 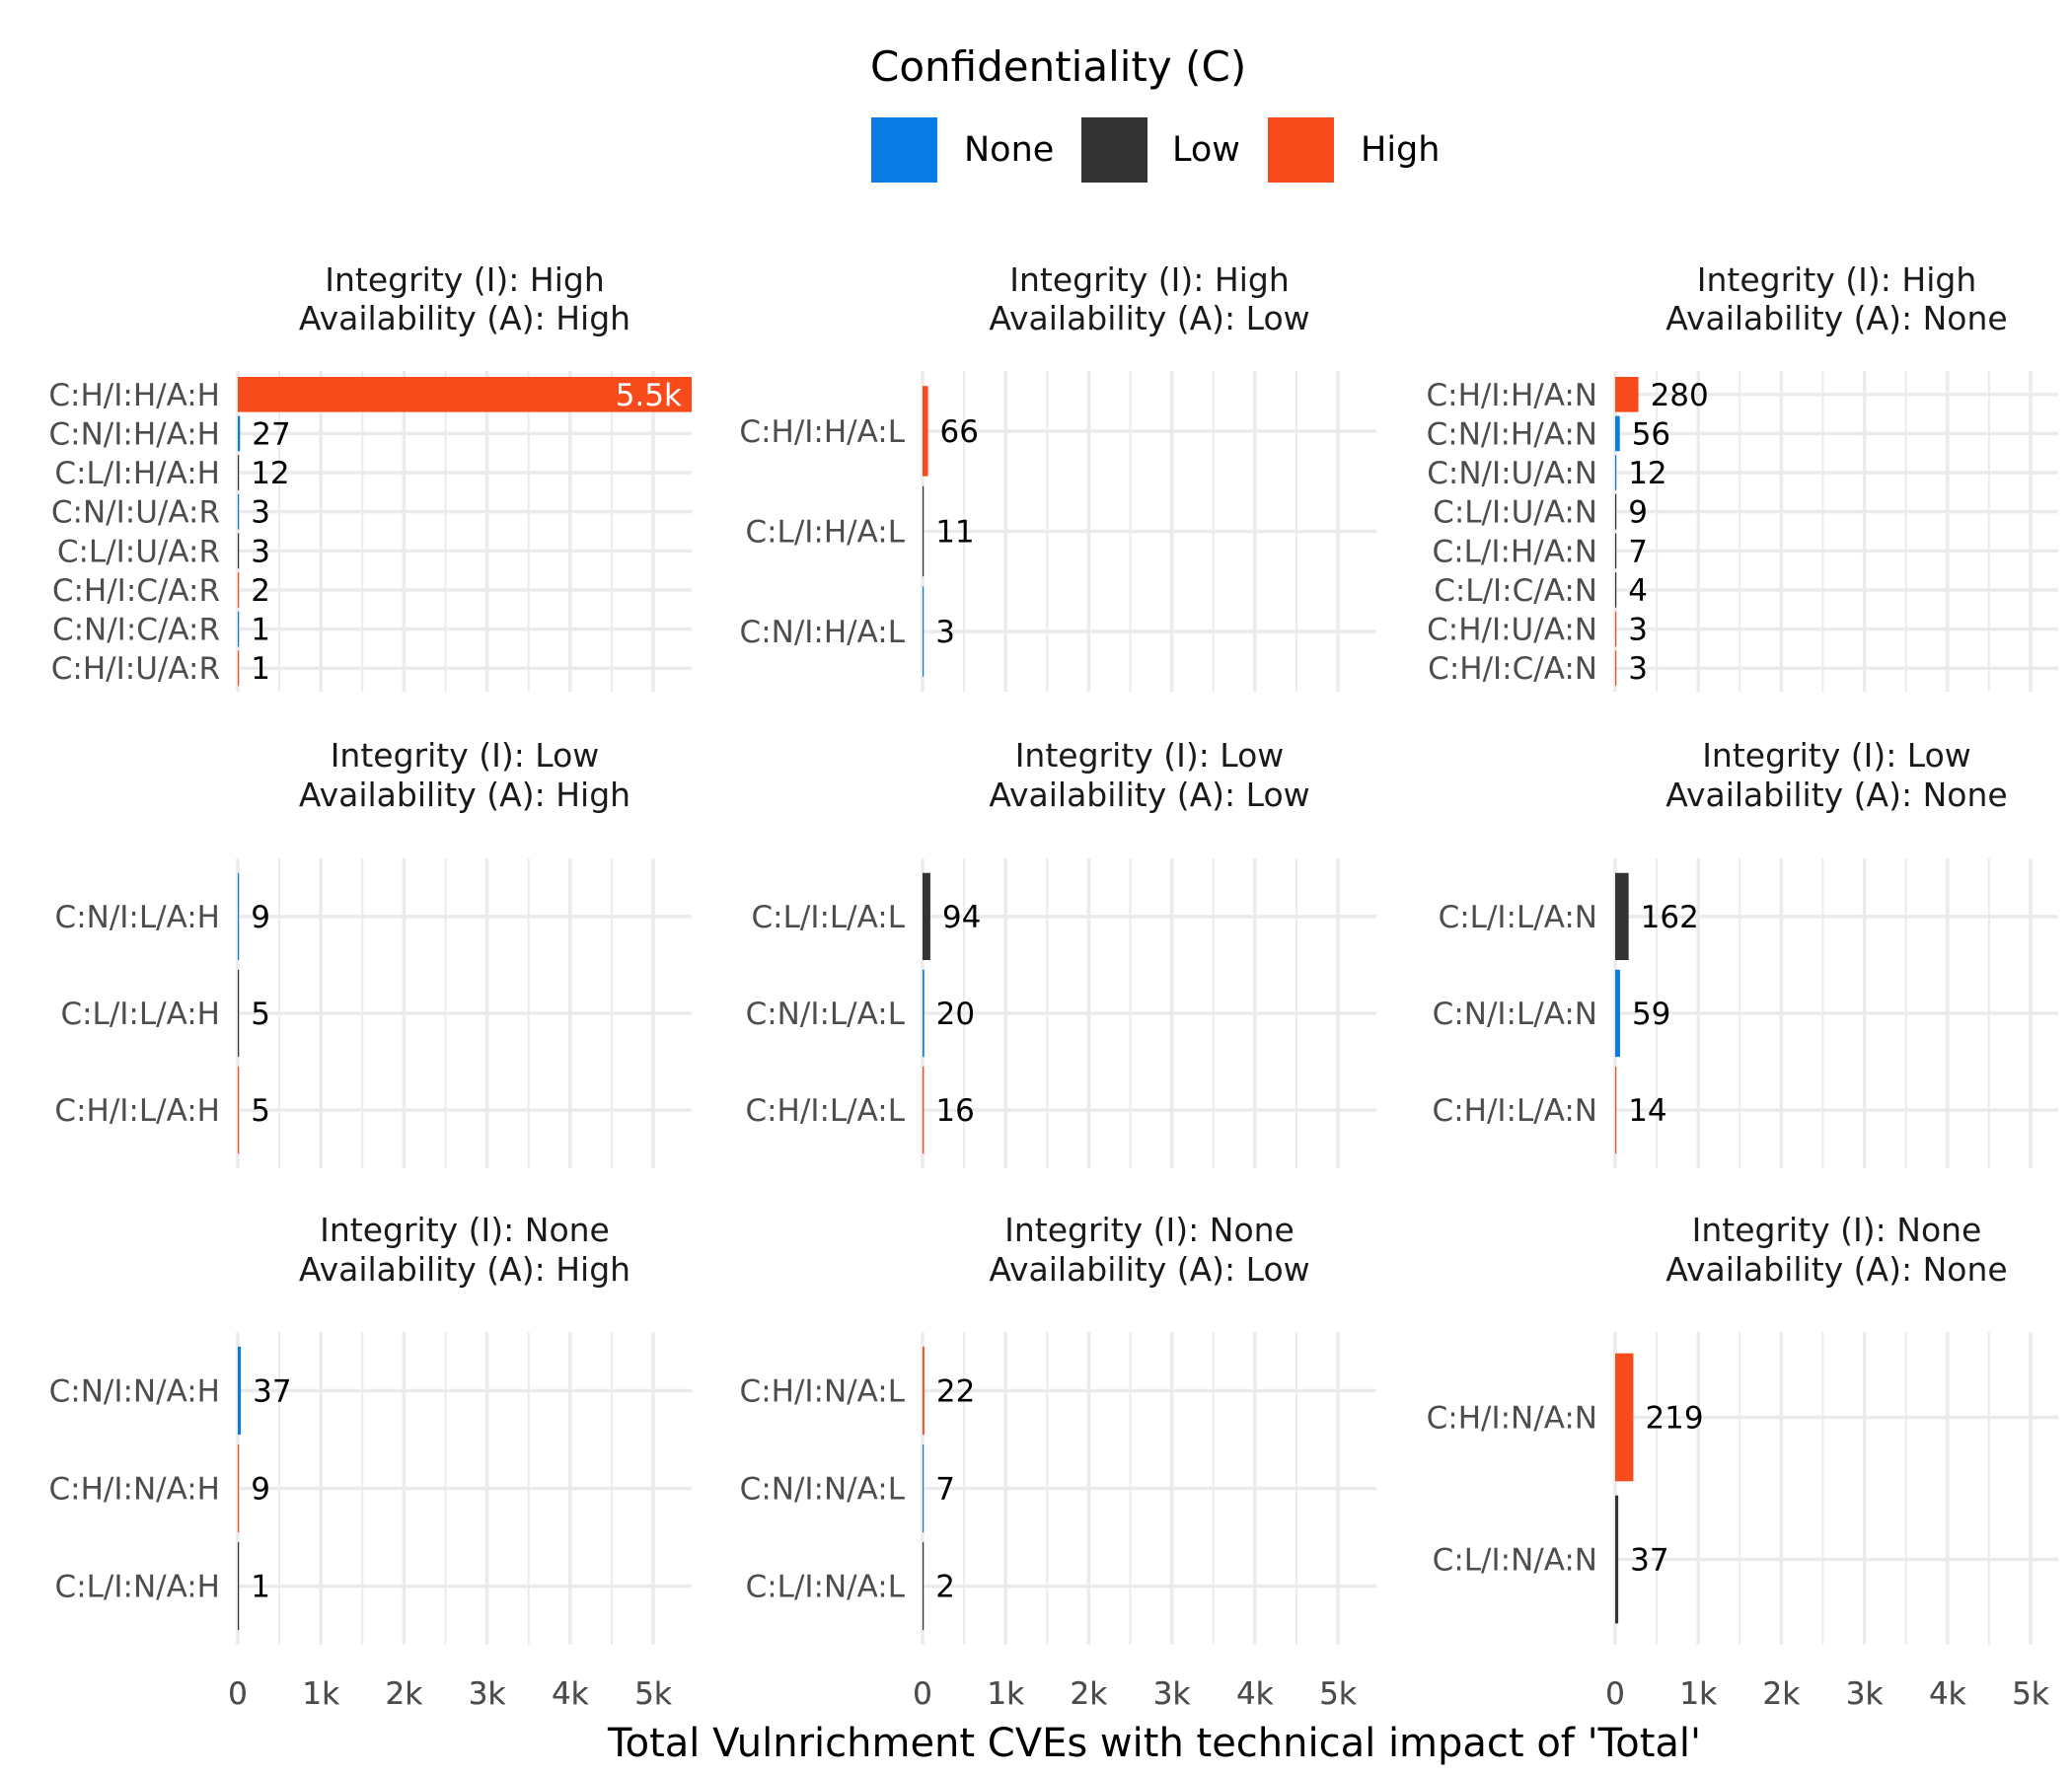 I want to click on y-tick-label: C:H/I:C/A:R, so click(x=136, y=591).